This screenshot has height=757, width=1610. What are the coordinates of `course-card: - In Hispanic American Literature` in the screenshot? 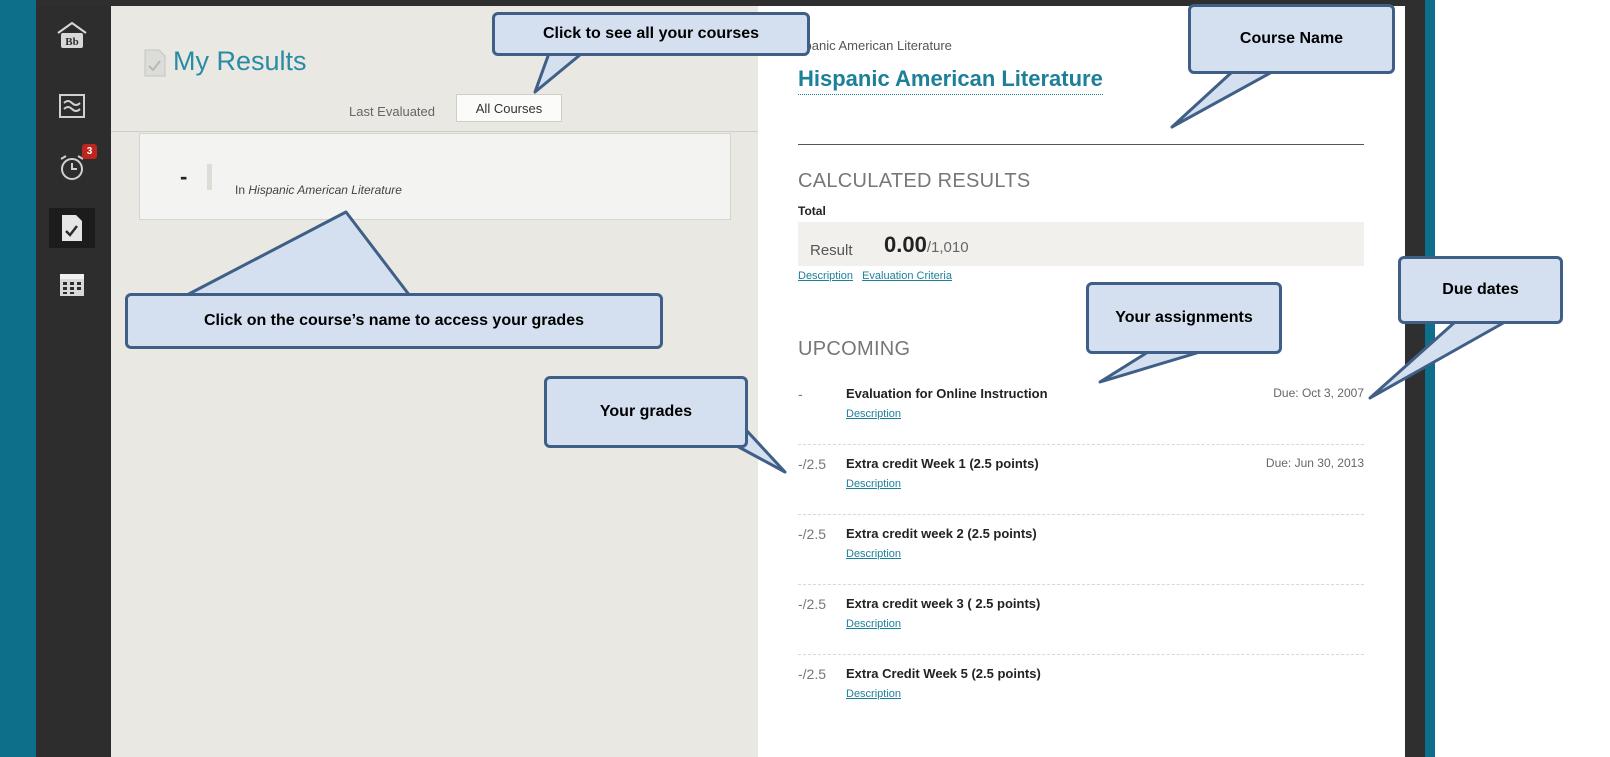 It's located at (435, 176).